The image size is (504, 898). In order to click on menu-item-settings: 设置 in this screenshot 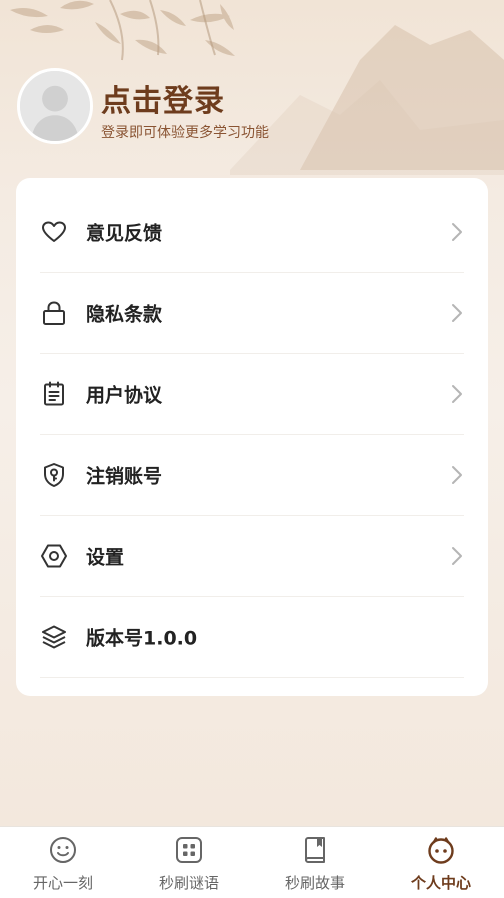, I will do `click(252, 556)`.